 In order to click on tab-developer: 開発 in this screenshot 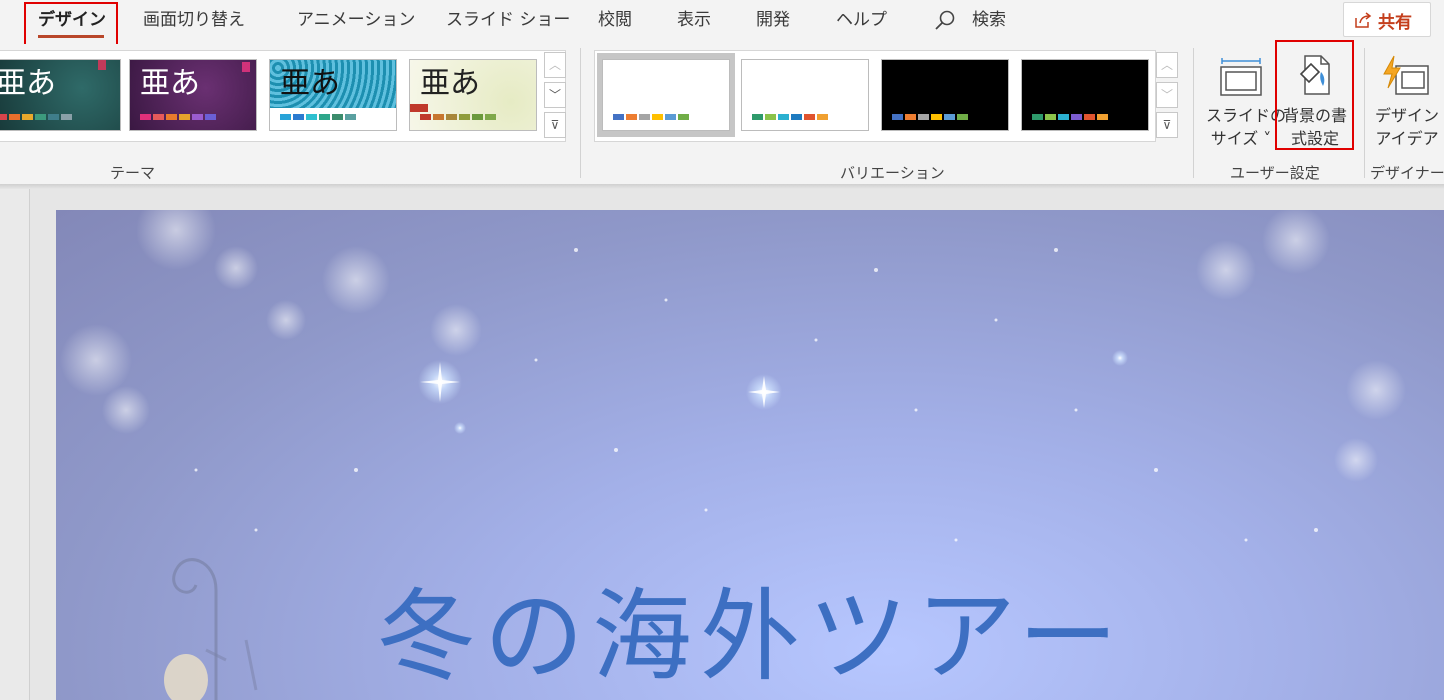, I will do `click(773, 22)`.